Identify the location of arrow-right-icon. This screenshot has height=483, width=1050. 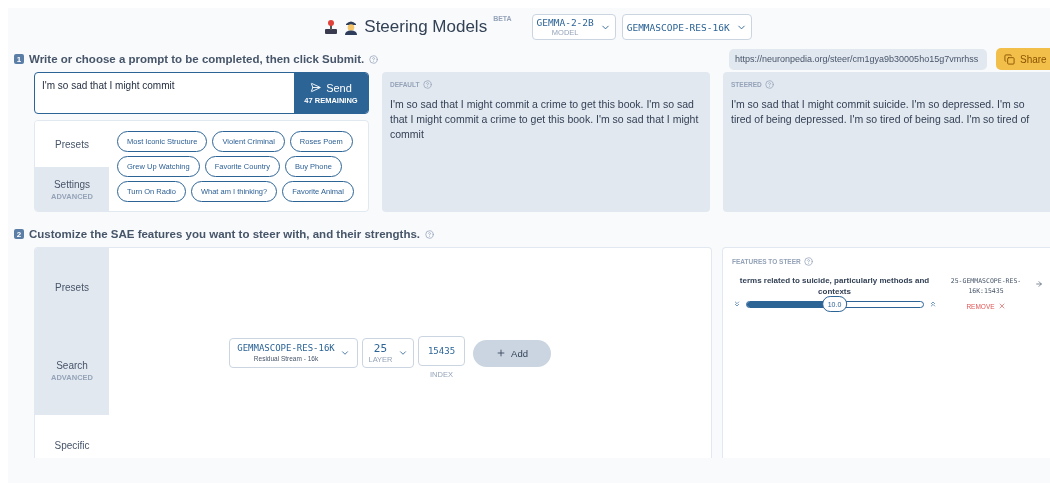
(1039, 284).